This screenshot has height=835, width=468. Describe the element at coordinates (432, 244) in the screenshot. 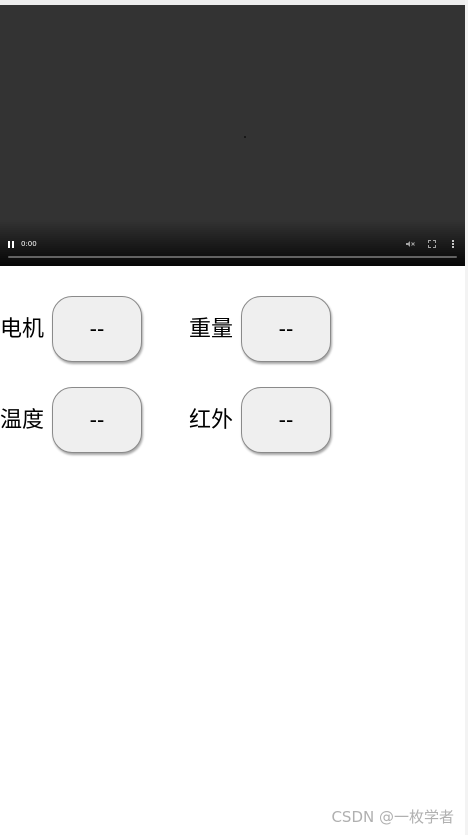

I see `fullscreen-icon` at that location.